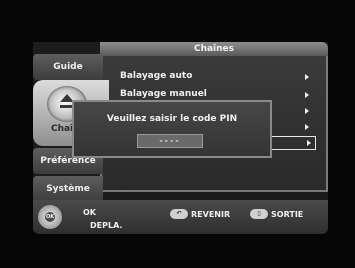 Image resolution: width=355 pixels, height=268 pixels. Describe the element at coordinates (287, 214) in the screenshot. I see `exit-hint: SORTIE` at that location.